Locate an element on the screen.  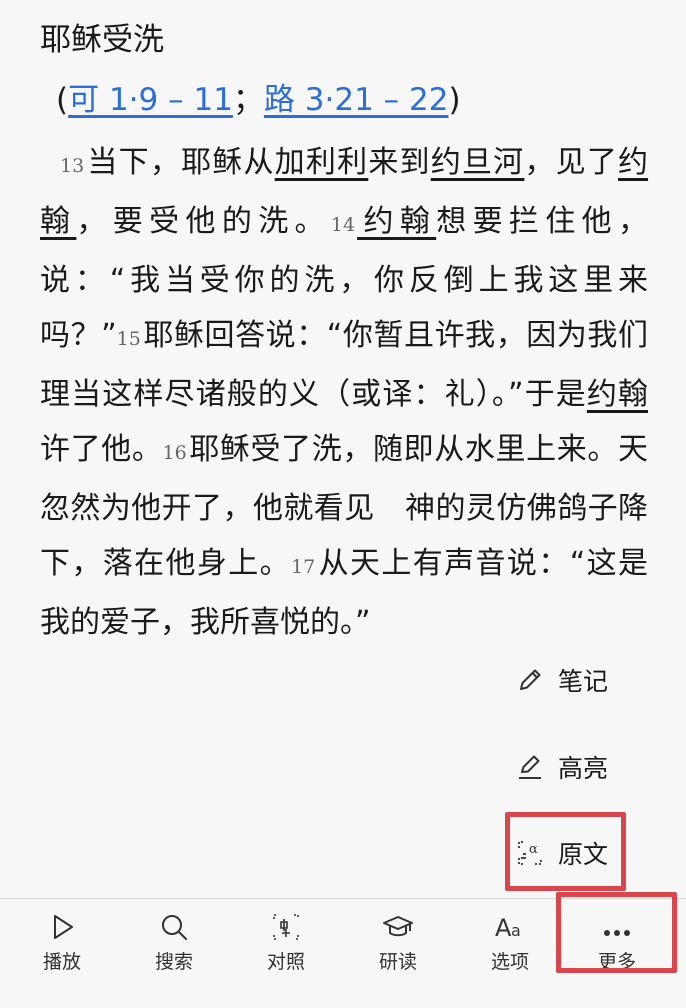
tab-compare-label: 对照 is located at coordinates (285, 962).